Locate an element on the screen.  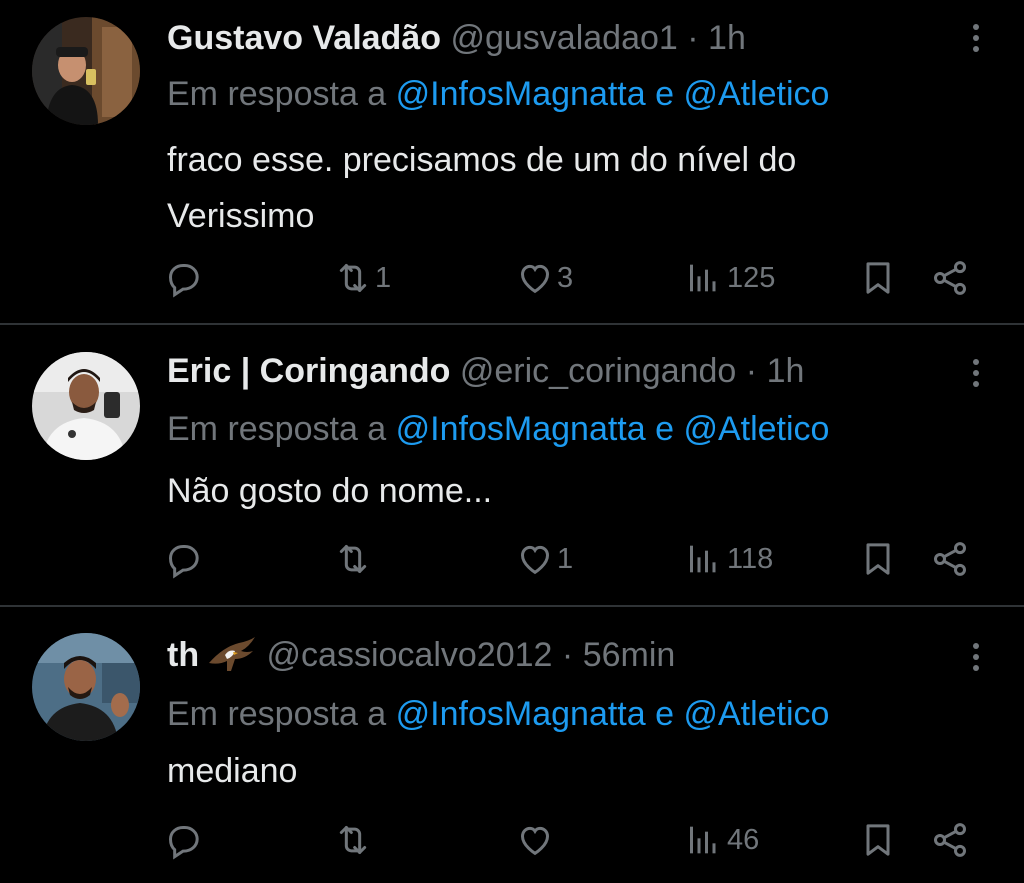
like-count: 3 is located at coordinates (565, 277).